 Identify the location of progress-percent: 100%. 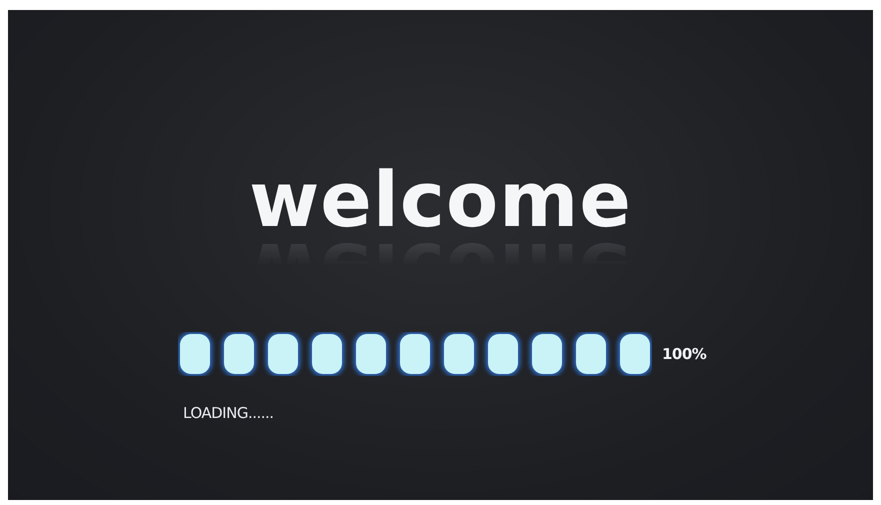
(684, 354).